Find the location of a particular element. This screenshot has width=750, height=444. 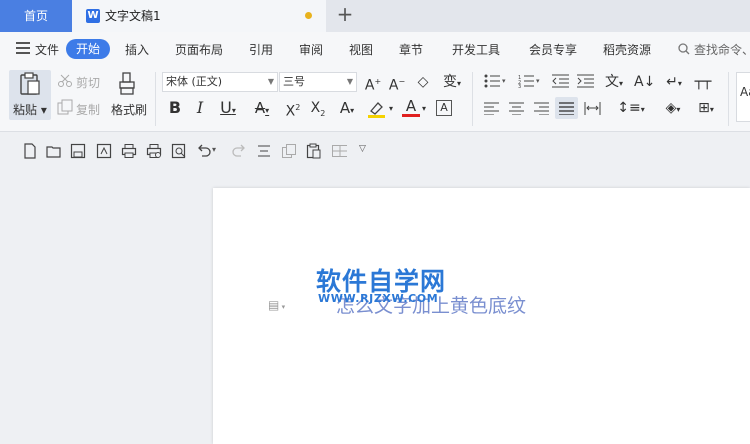

underline-icon: U▾ is located at coordinates (228, 109).